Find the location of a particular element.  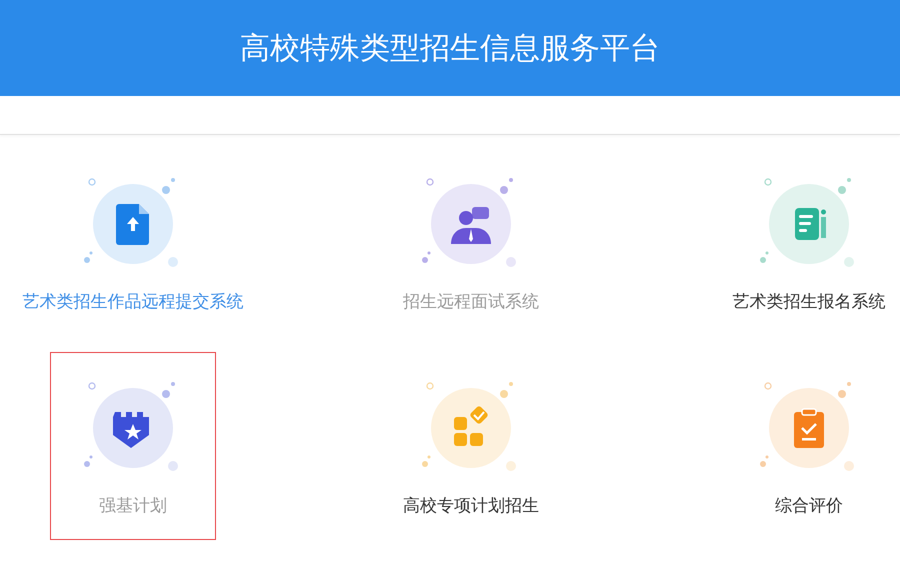

system-card: 艺术类招生报名系统 is located at coordinates (809, 242).